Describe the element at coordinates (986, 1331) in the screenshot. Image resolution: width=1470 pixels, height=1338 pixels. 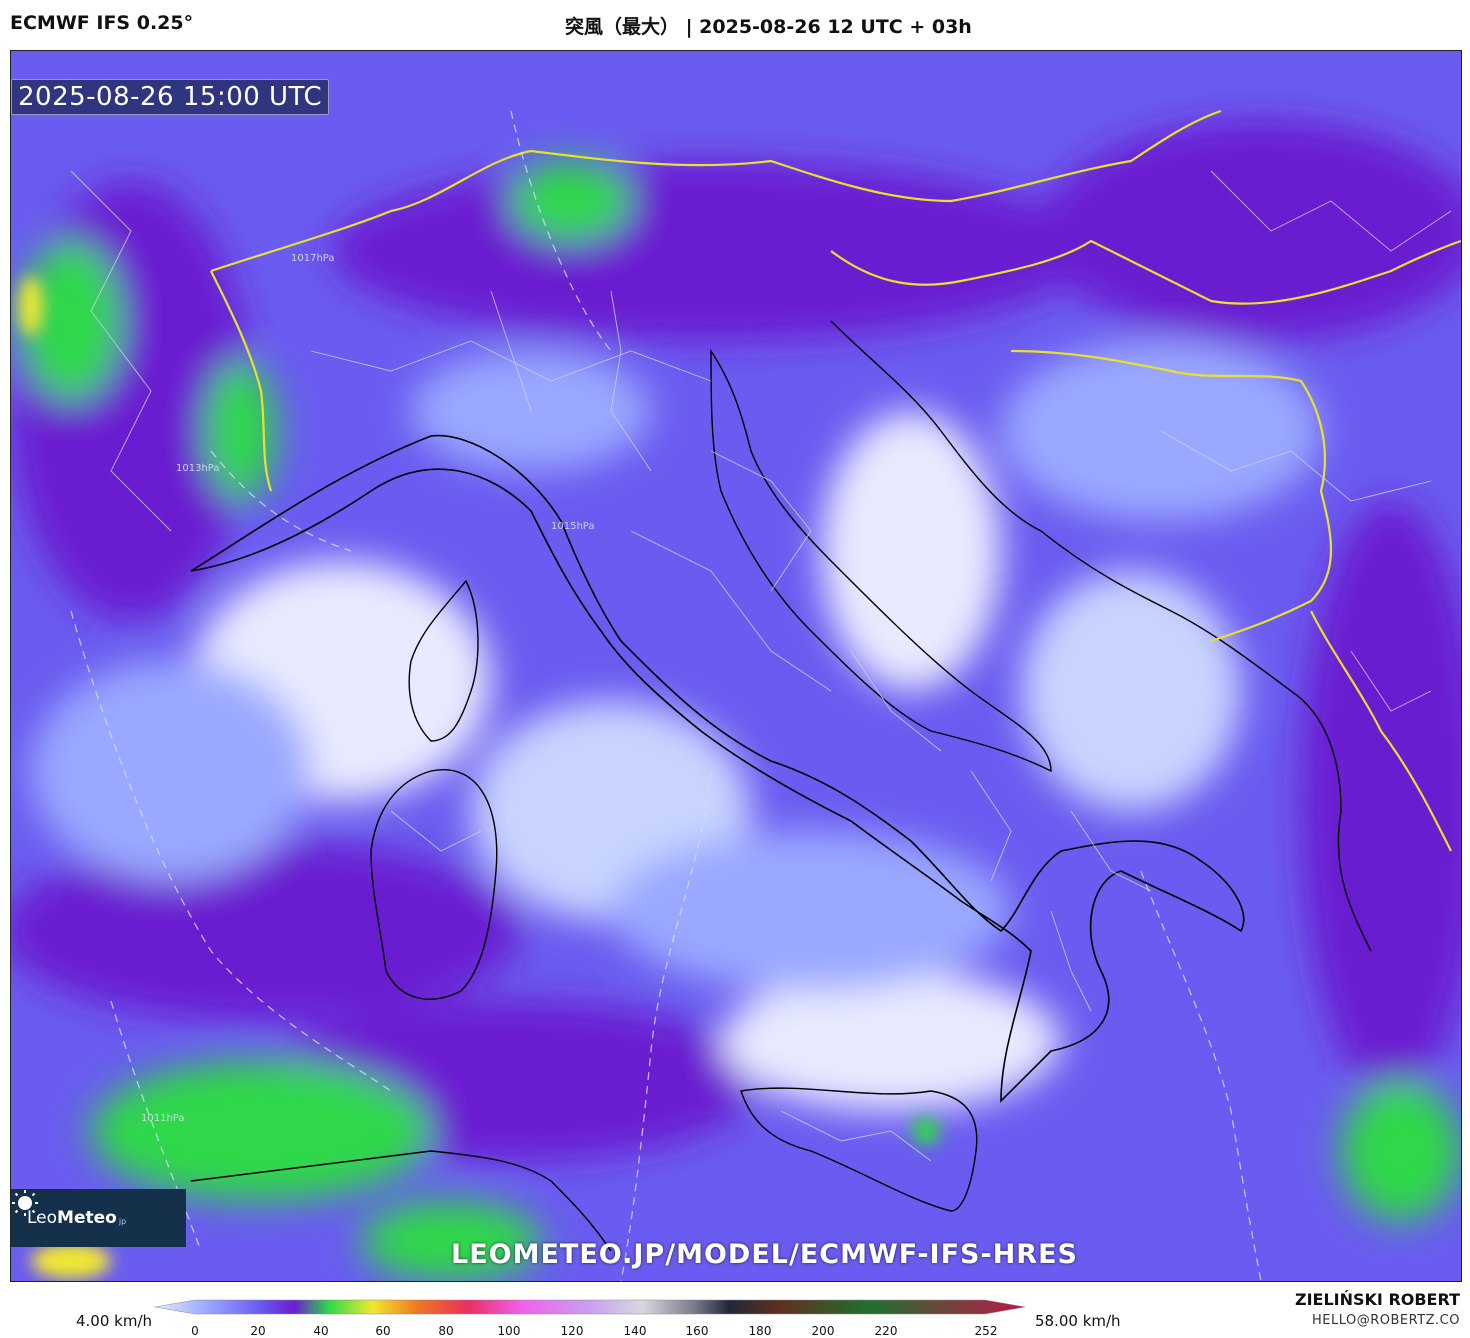
I see `colorbar-tick: 252` at that location.